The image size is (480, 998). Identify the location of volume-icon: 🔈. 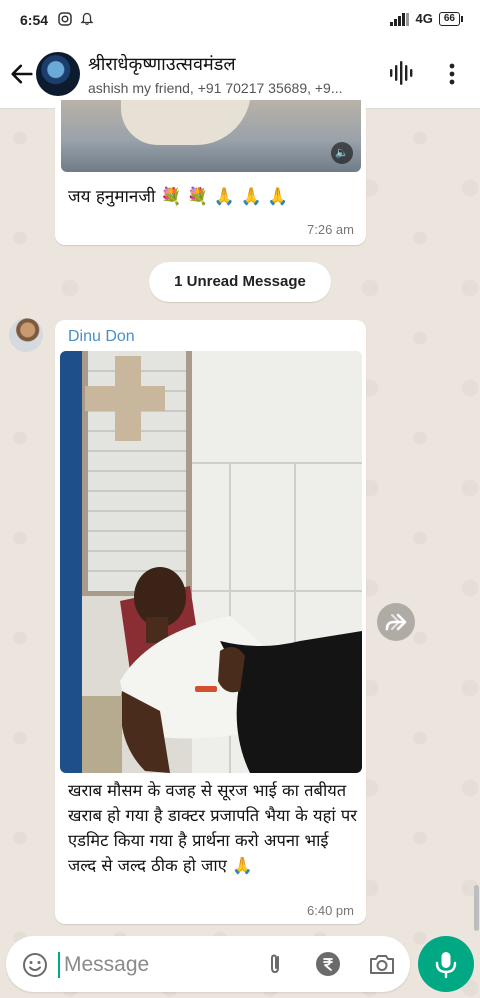
(342, 153).